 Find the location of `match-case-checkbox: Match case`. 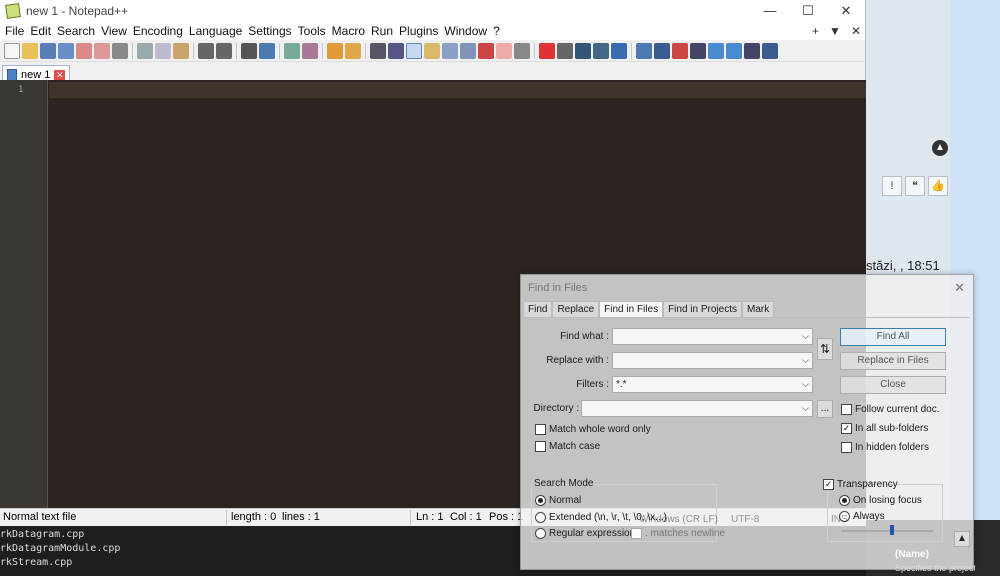

match-case-checkbox: Match case is located at coordinates (567, 446).